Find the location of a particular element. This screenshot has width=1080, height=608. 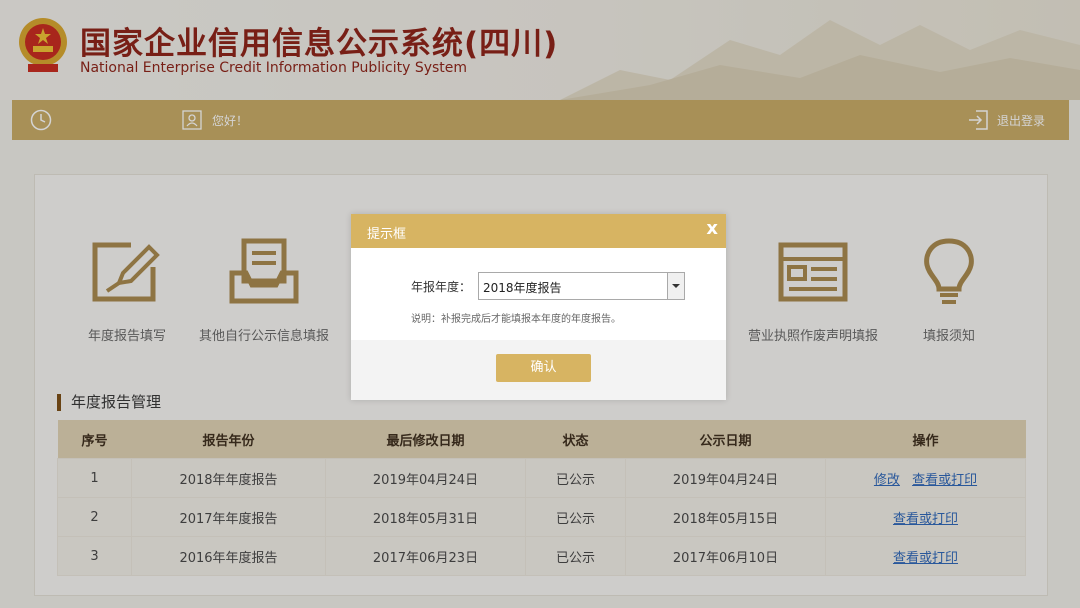

report-year-select: 2018年度报告 is located at coordinates (581, 286).